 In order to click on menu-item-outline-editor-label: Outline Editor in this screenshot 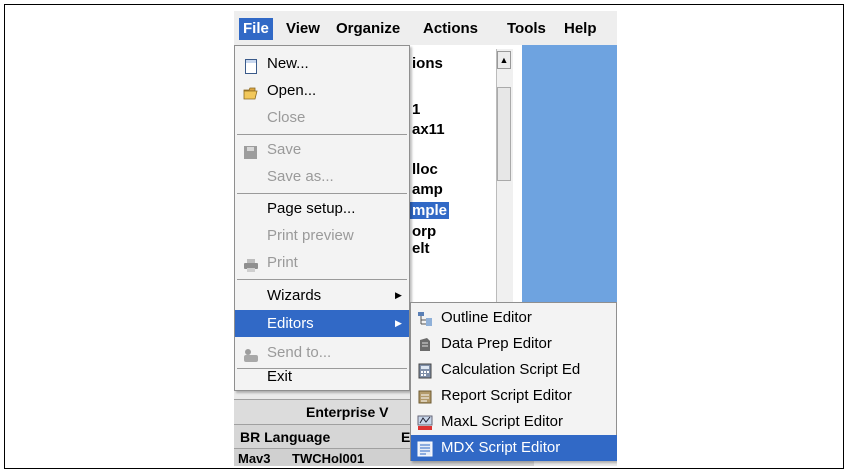, I will do `click(486, 317)`.